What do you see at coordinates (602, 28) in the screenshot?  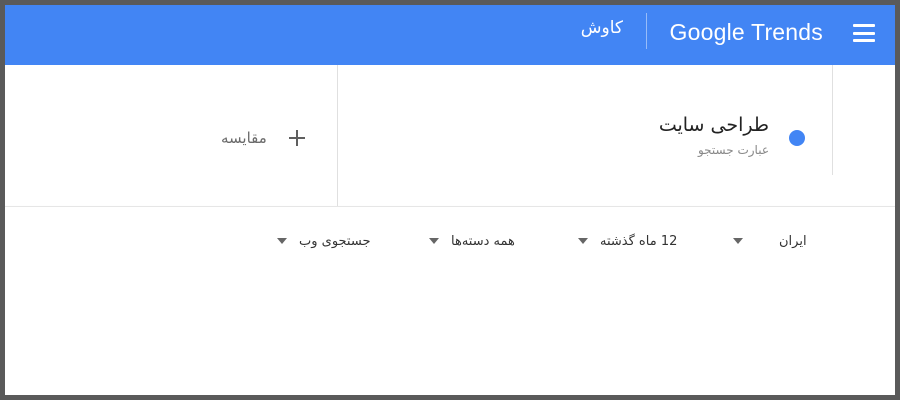 I see `explore-link: کاوش` at bounding box center [602, 28].